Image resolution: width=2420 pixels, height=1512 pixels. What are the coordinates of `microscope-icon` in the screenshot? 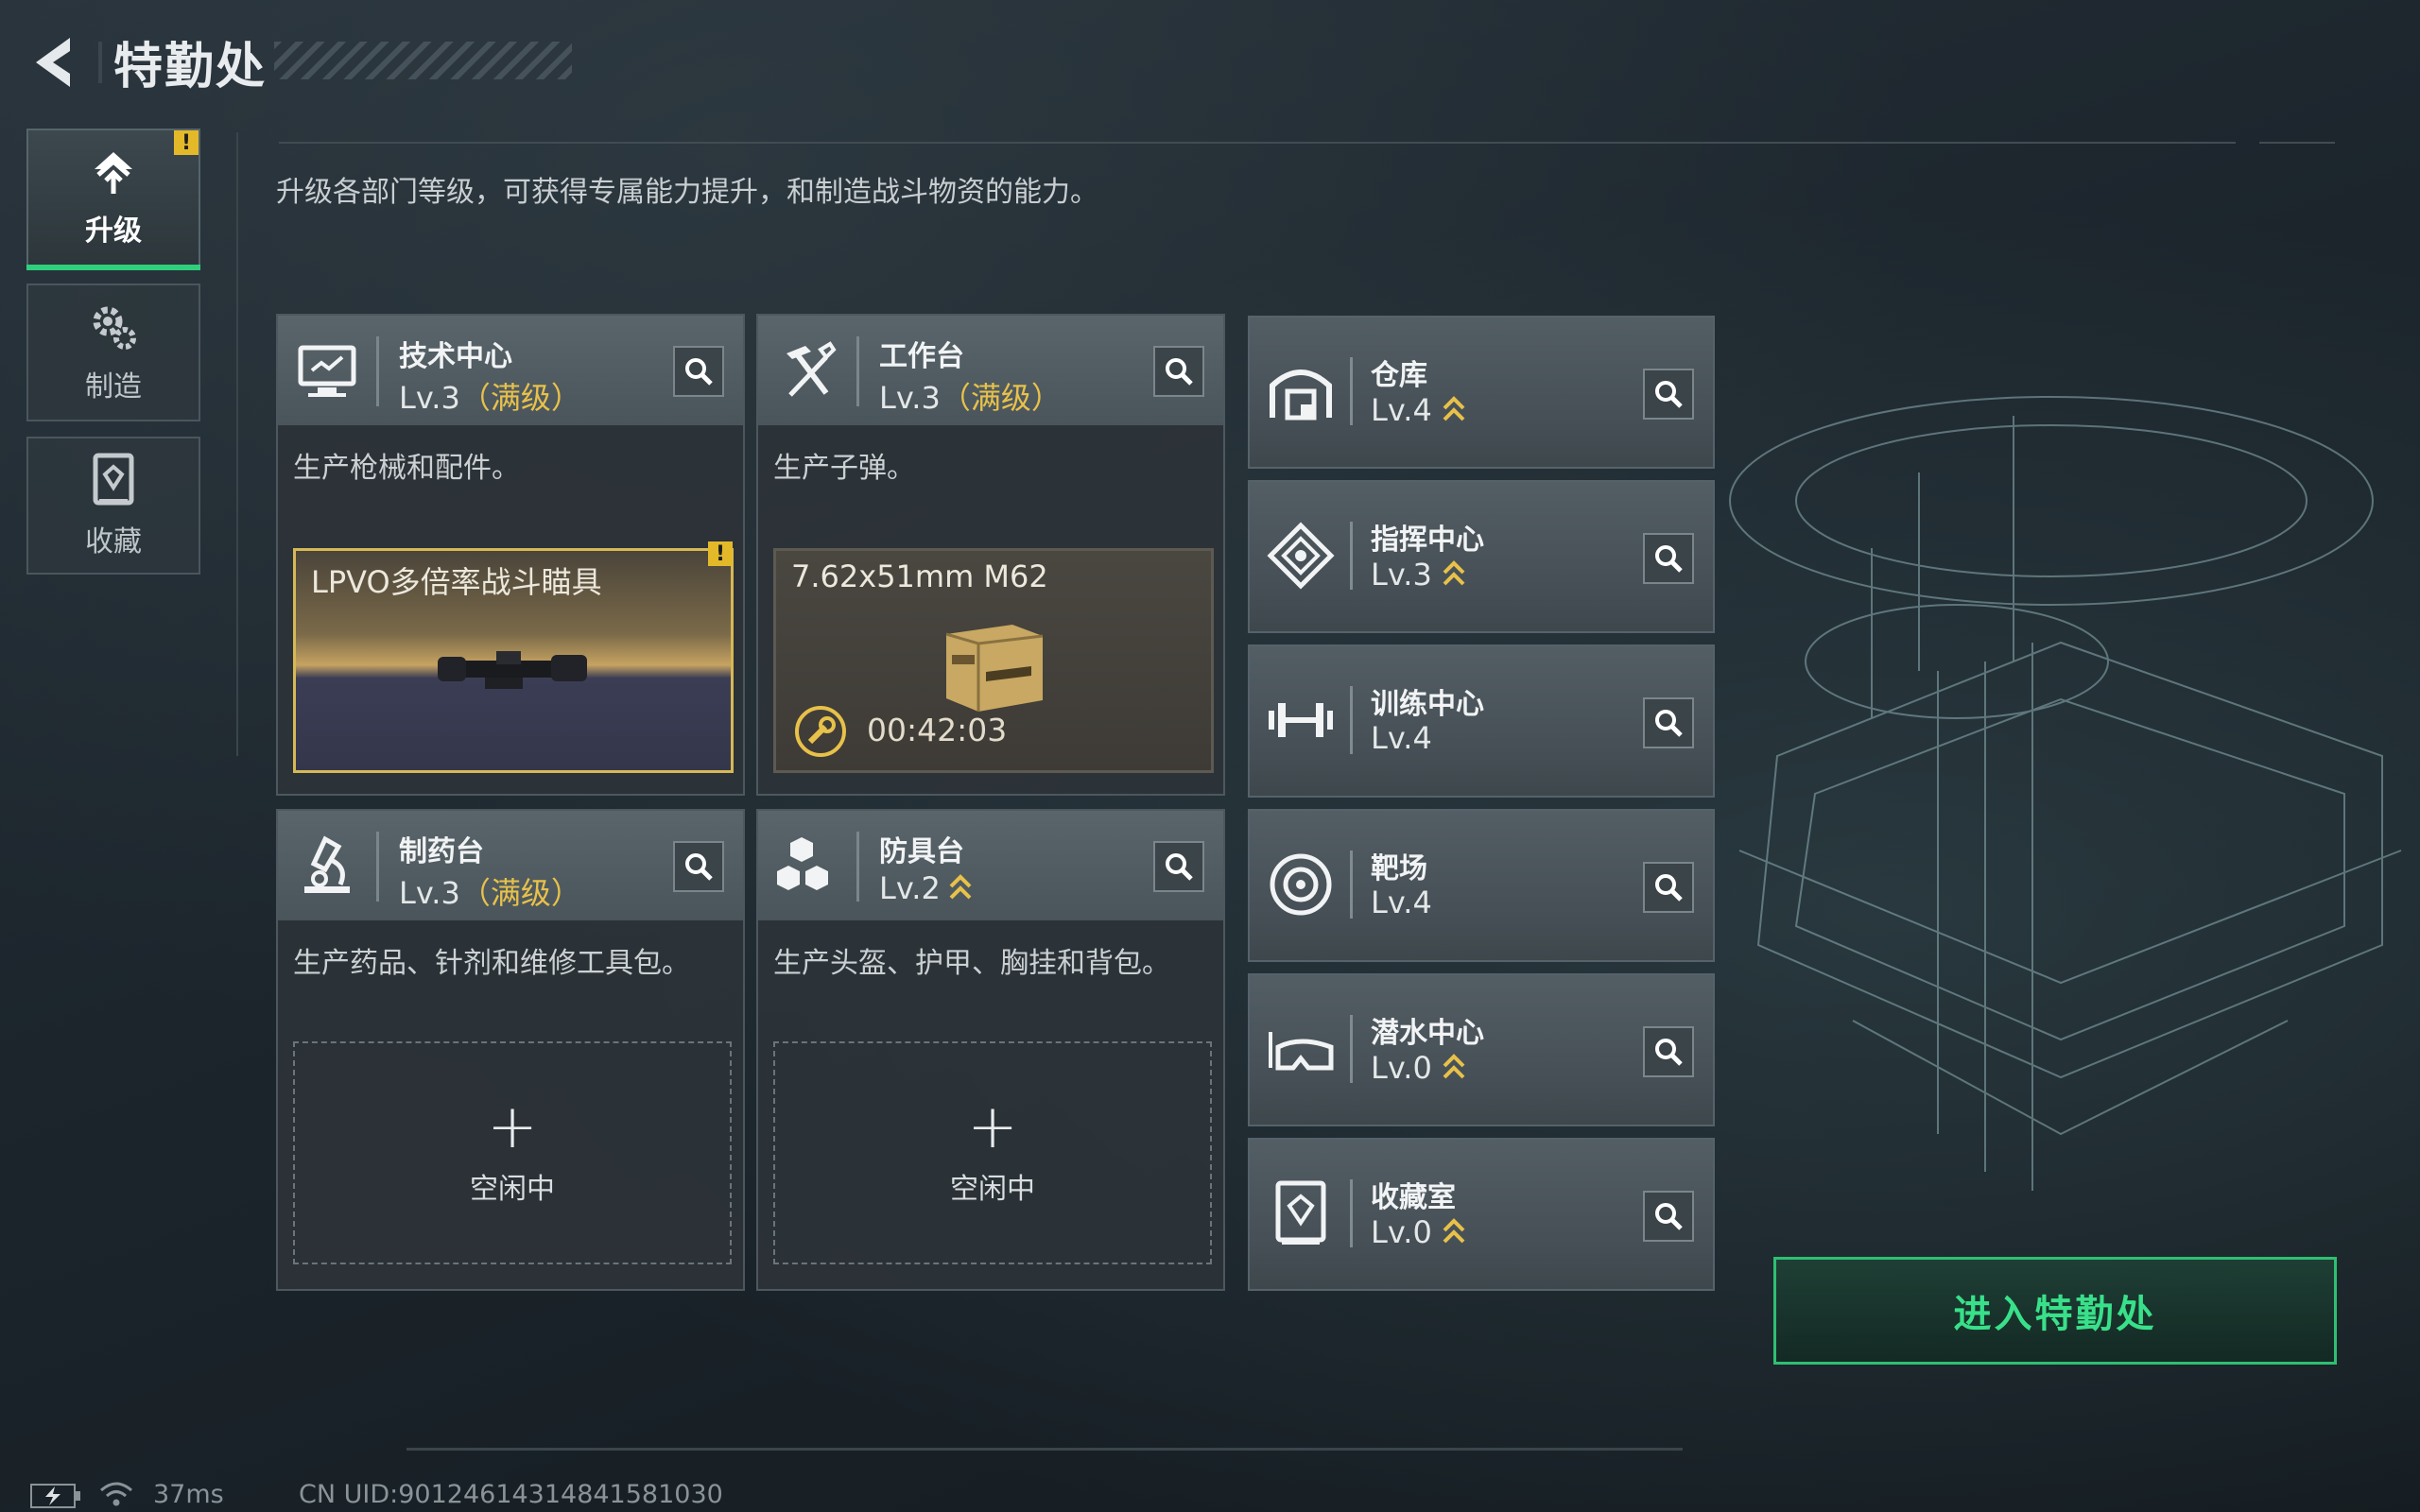 It's located at (327, 864).